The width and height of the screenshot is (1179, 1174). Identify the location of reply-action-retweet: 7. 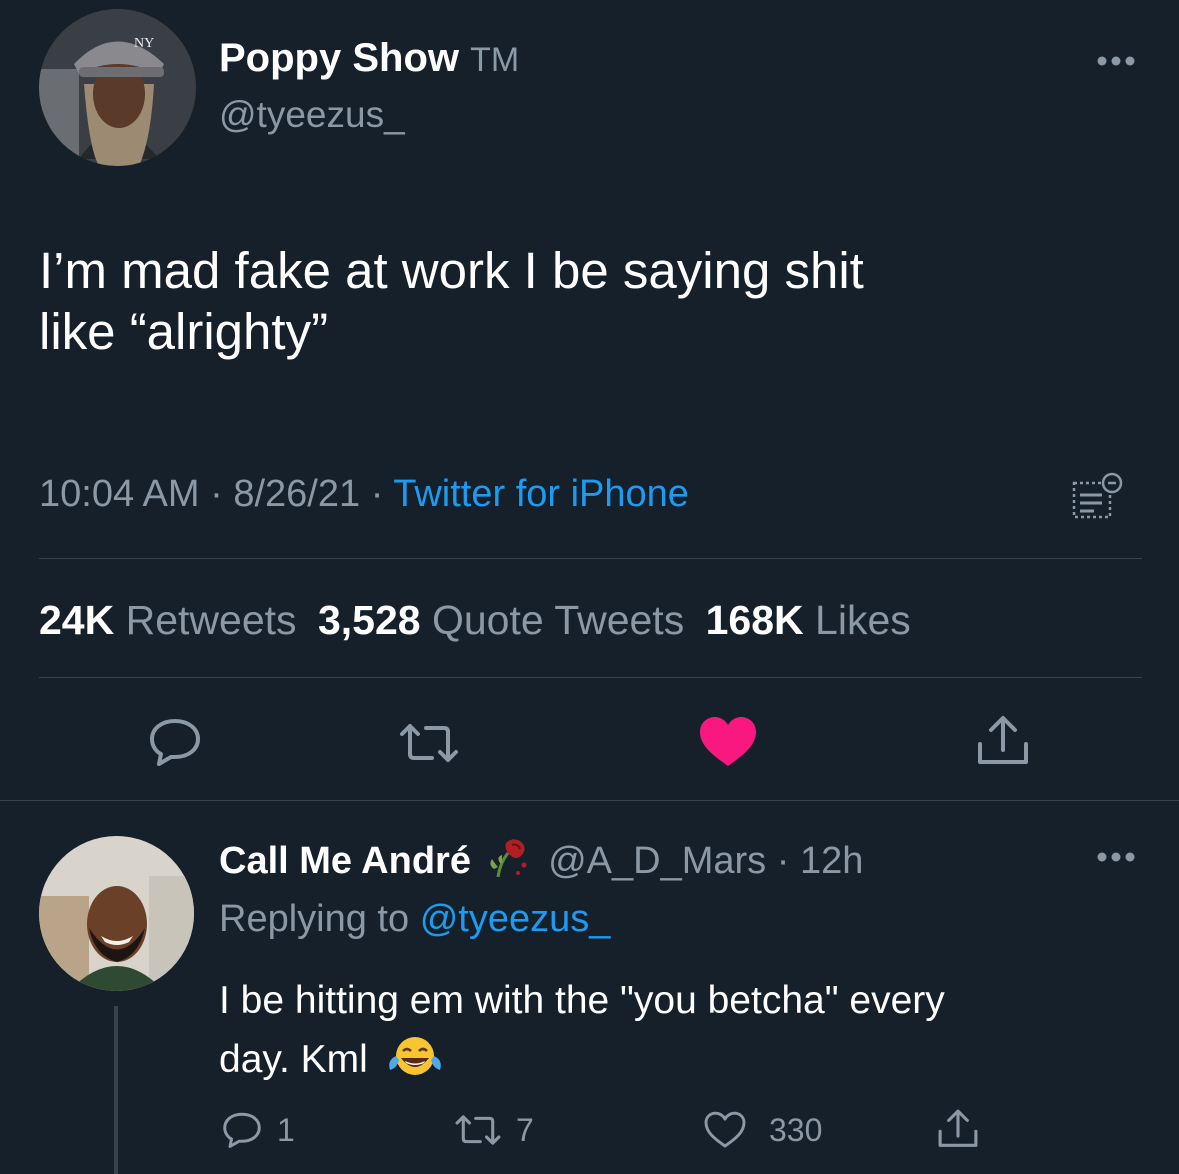
(494, 1130).